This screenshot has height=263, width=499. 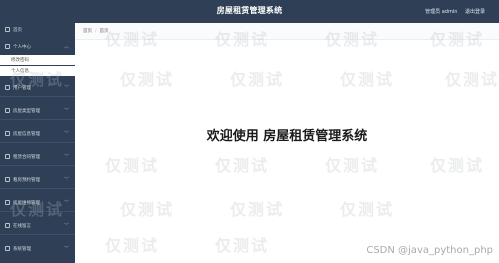 What do you see at coordinates (37, 71) in the screenshot?
I see `sidebar-subitem-personal-info: 个人信息` at bounding box center [37, 71].